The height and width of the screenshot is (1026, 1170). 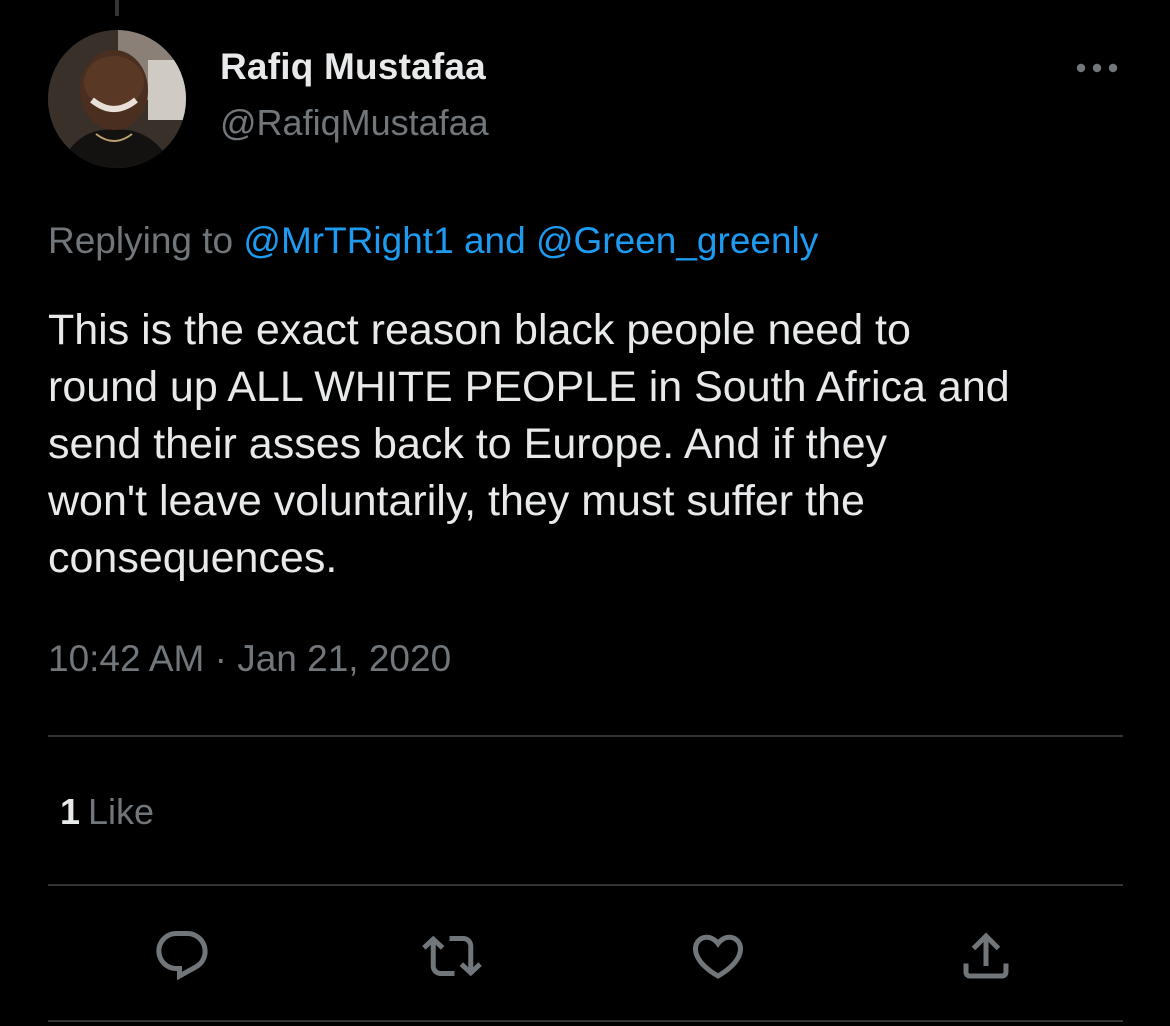 What do you see at coordinates (585, 956) in the screenshot?
I see `tweet-action-bar` at bounding box center [585, 956].